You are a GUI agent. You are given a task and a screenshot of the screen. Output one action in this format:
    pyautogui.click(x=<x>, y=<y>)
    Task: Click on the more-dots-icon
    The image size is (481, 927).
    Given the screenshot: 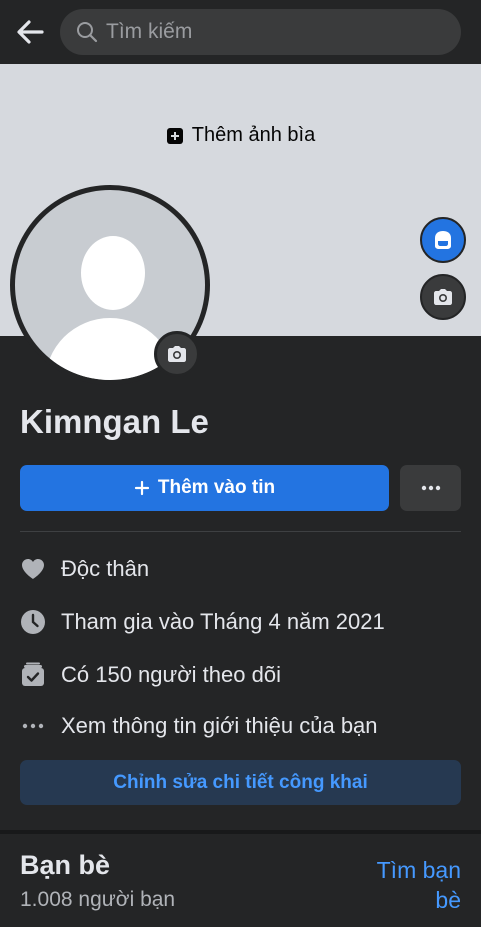 What is the action you would take?
    pyautogui.click(x=430, y=488)
    